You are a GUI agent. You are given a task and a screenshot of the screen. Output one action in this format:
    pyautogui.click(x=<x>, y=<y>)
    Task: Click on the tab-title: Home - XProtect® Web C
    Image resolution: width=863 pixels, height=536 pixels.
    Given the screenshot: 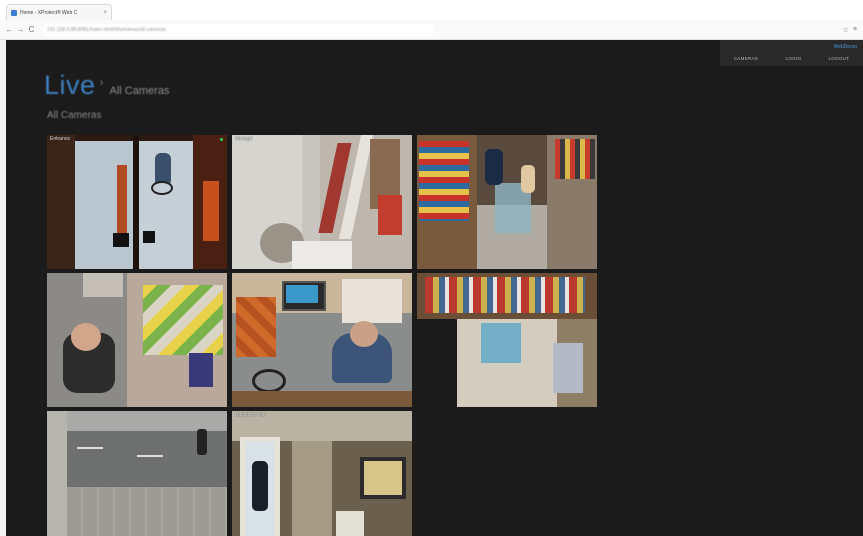 What is the action you would take?
    pyautogui.click(x=49, y=12)
    